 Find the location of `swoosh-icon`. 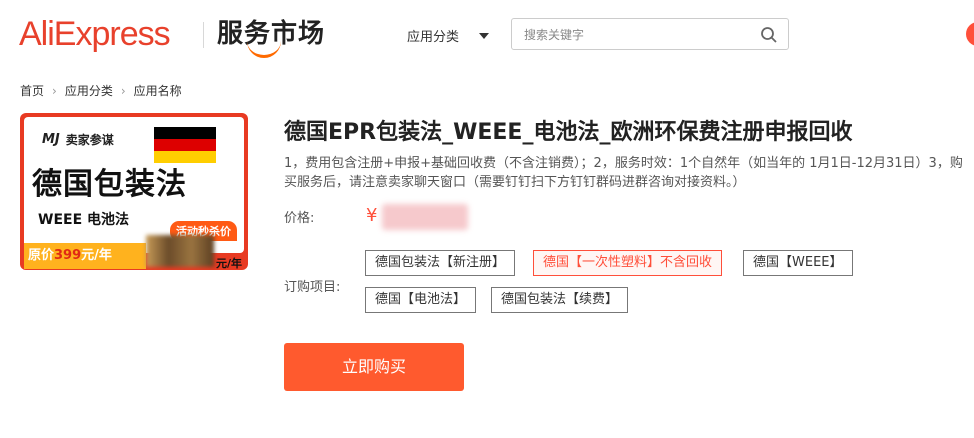

swoosh-icon is located at coordinates (264, 47).